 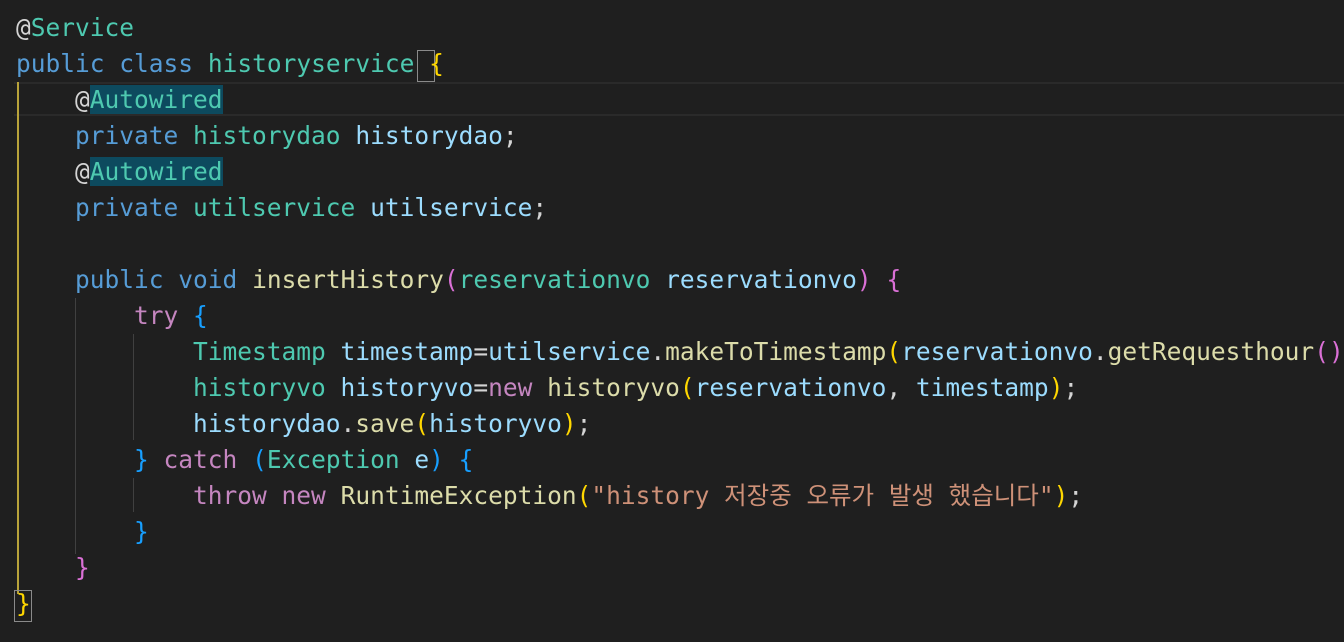 What do you see at coordinates (481, 351) in the screenshot?
I see `code-token: =` at bounding box center [481, 351].